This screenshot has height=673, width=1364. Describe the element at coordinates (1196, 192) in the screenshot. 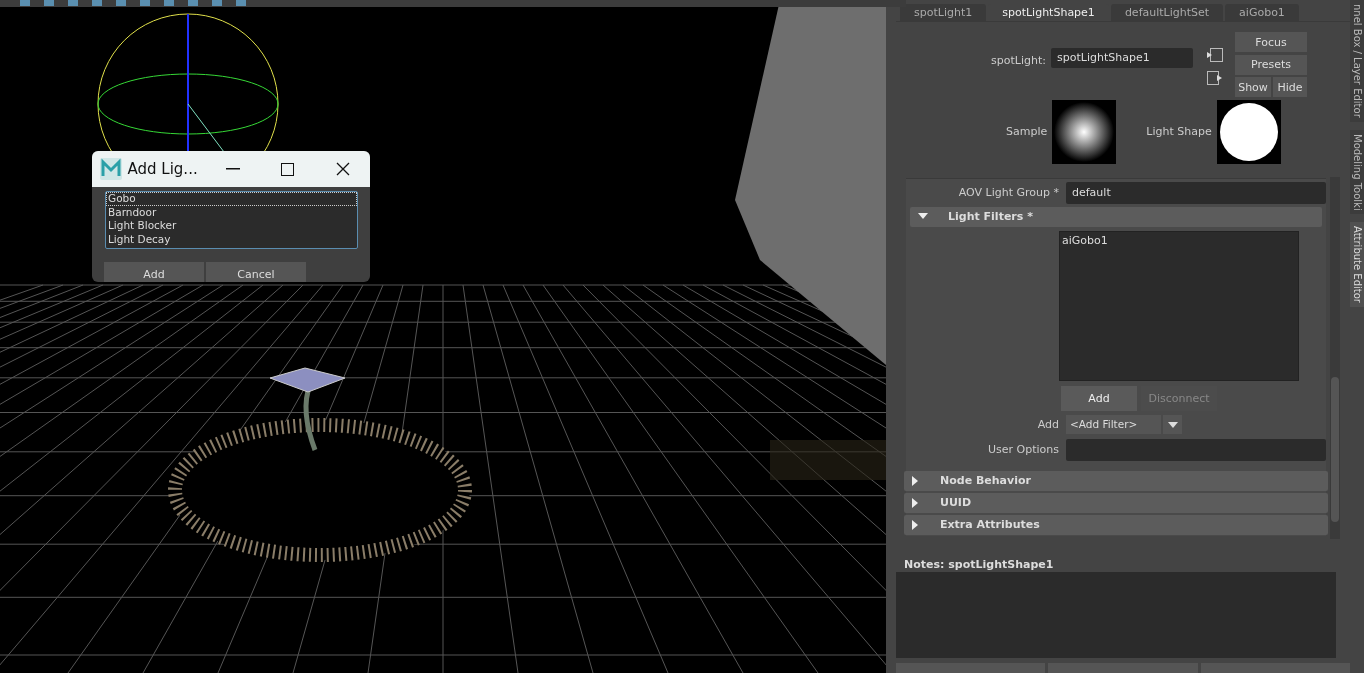

I see `aov-light-group-field: default` at that location.